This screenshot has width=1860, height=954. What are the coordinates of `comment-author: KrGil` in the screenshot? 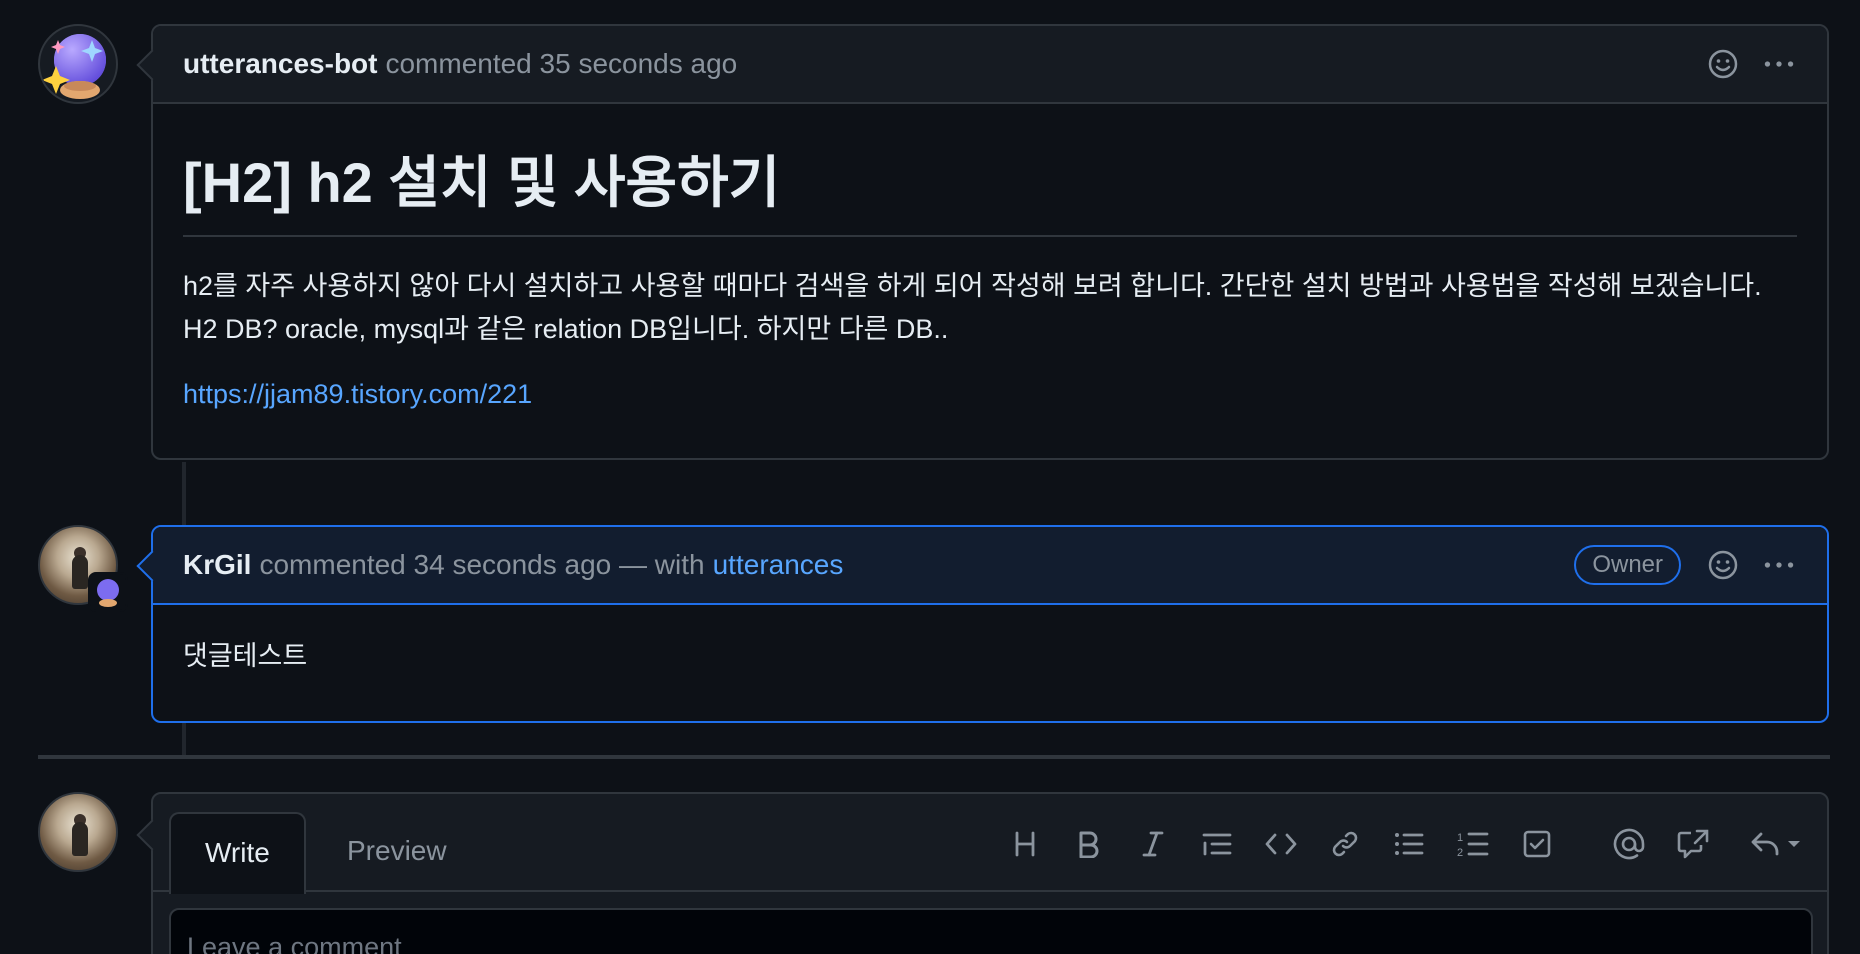 It's located at (217, 565).